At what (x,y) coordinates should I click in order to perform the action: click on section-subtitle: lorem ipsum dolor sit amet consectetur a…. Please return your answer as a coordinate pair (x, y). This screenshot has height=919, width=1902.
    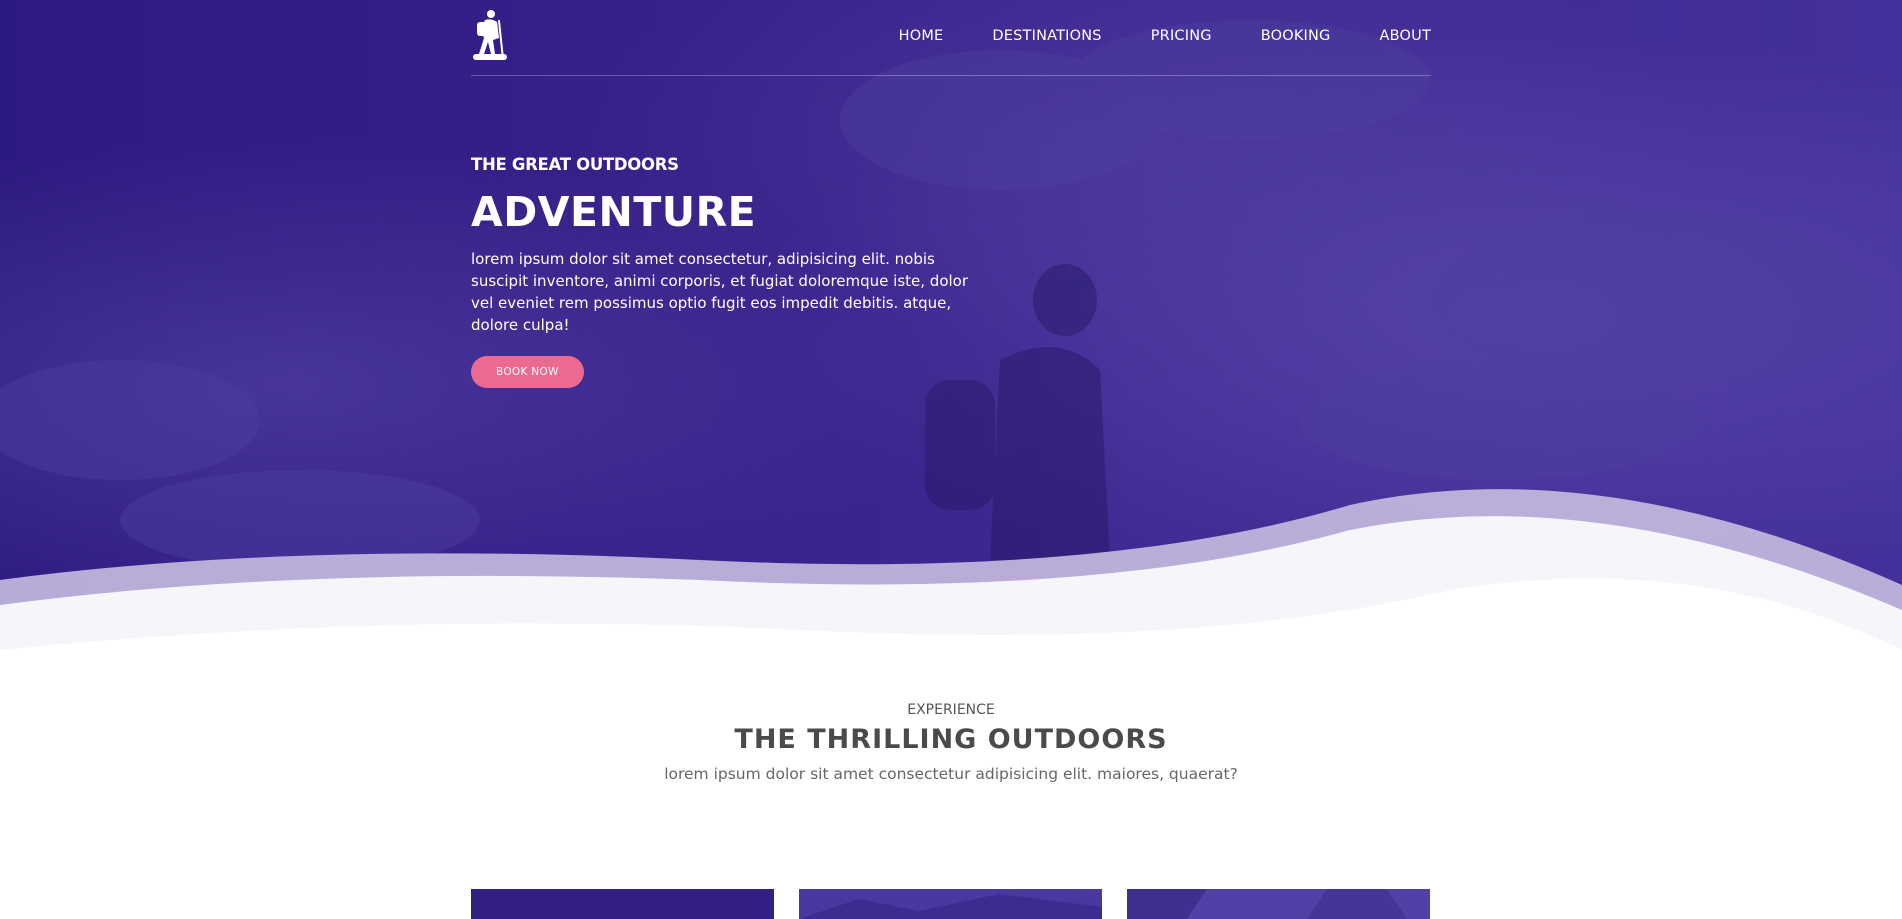
    Looking at the image, I should click on (951, 774).